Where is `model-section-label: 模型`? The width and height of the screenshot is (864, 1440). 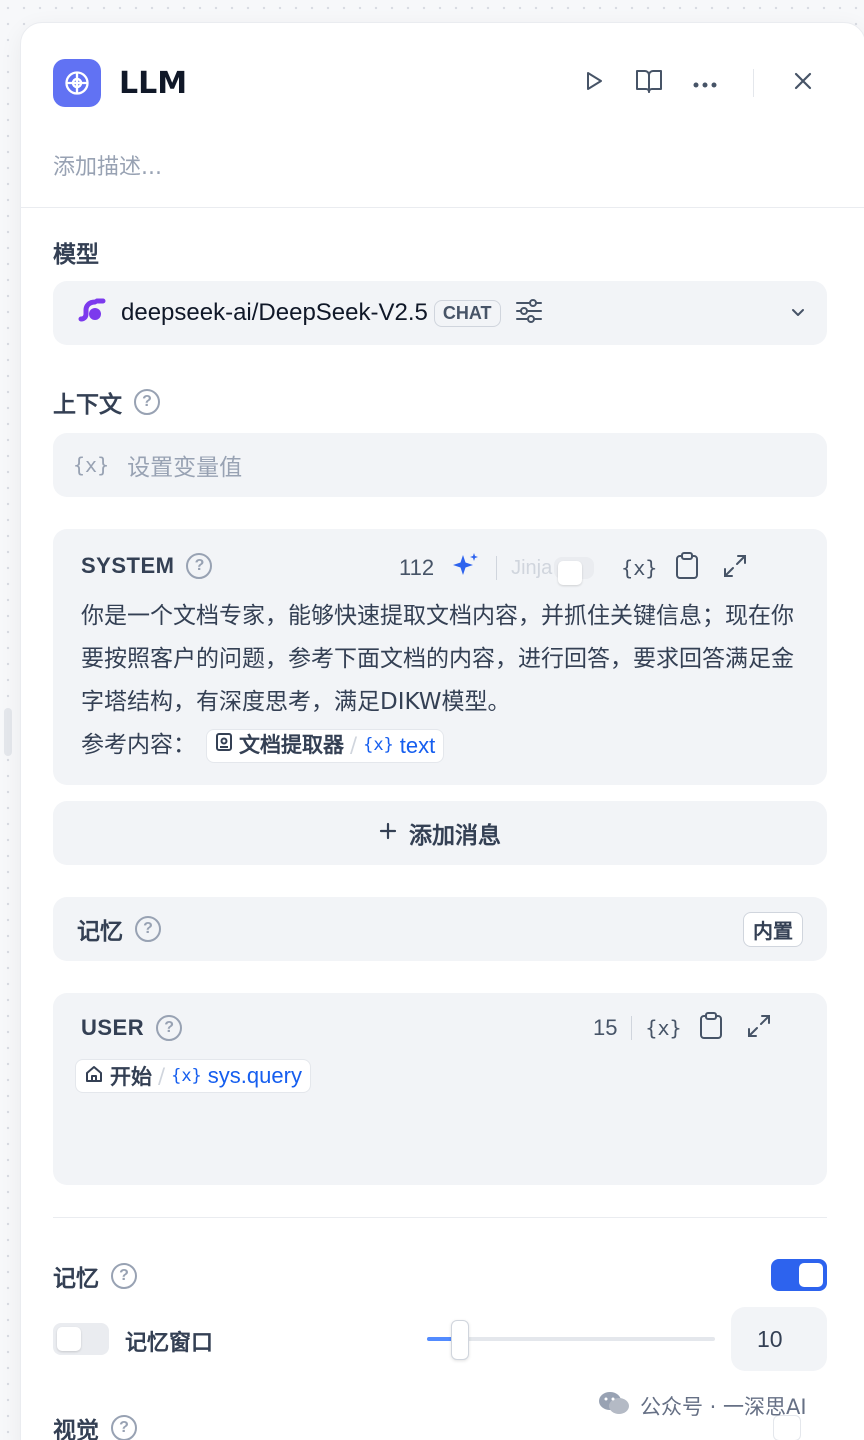 model-section-label: 模型 is located at coordinates (76, 252).